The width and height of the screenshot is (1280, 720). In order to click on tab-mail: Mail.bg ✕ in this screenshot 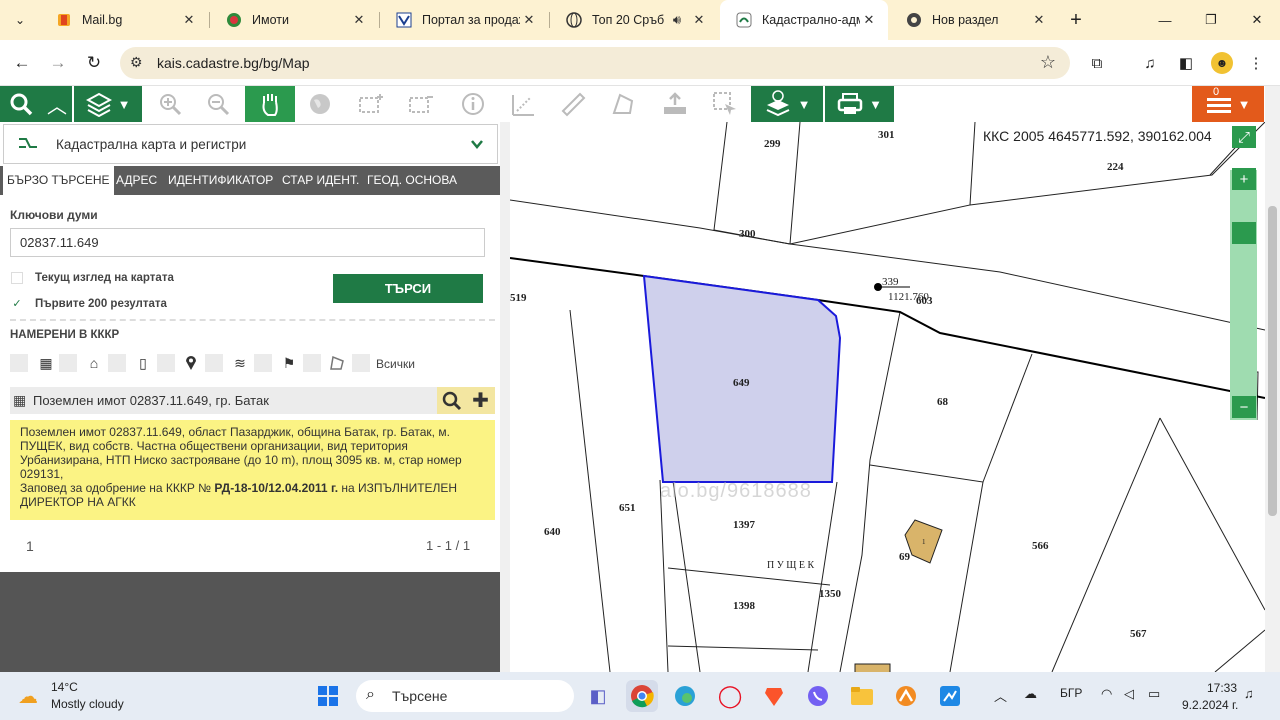, I will do `click(124, 20)`.